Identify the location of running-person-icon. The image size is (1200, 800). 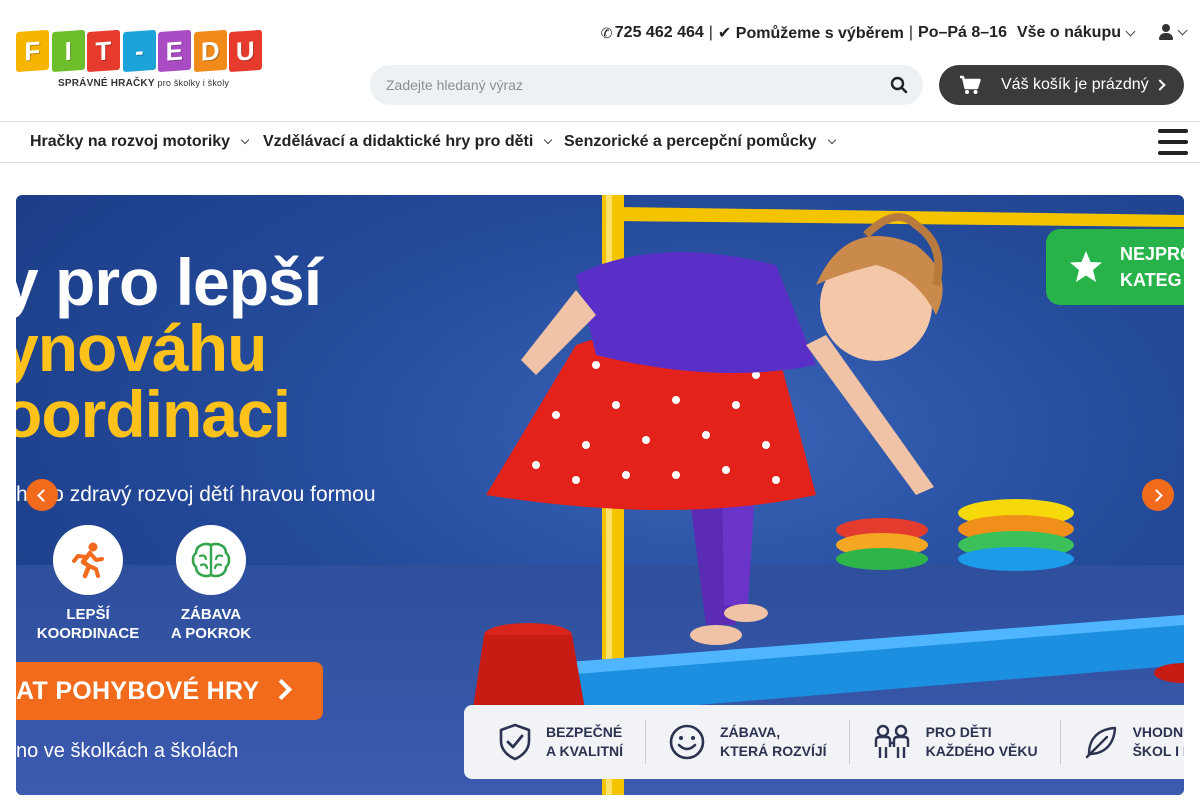
(88, 560).